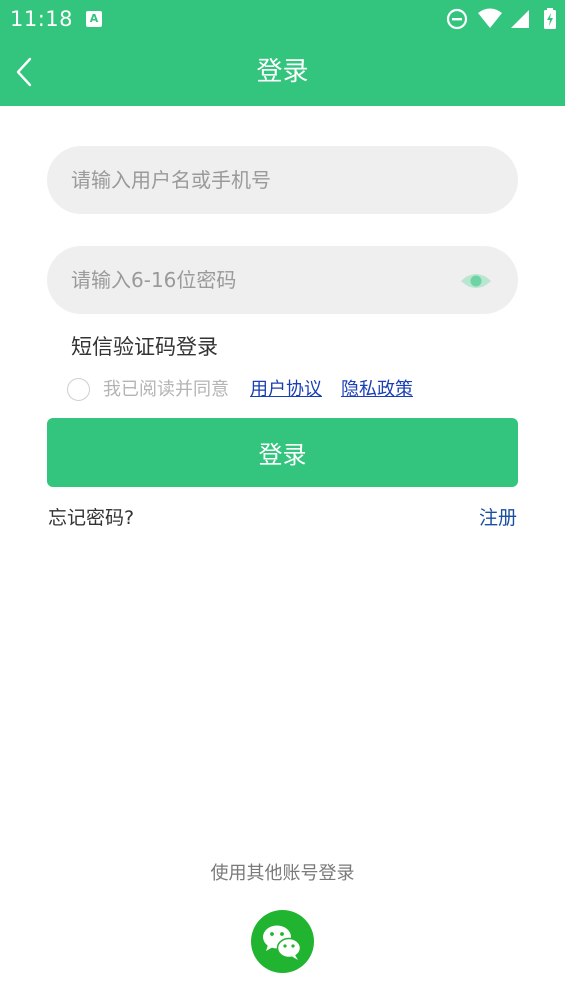 The width and height of the screenshot is (565, 1004). Describe the element at coordinates (520, 19) in the screenshot. I see `signal-icon` at that location.